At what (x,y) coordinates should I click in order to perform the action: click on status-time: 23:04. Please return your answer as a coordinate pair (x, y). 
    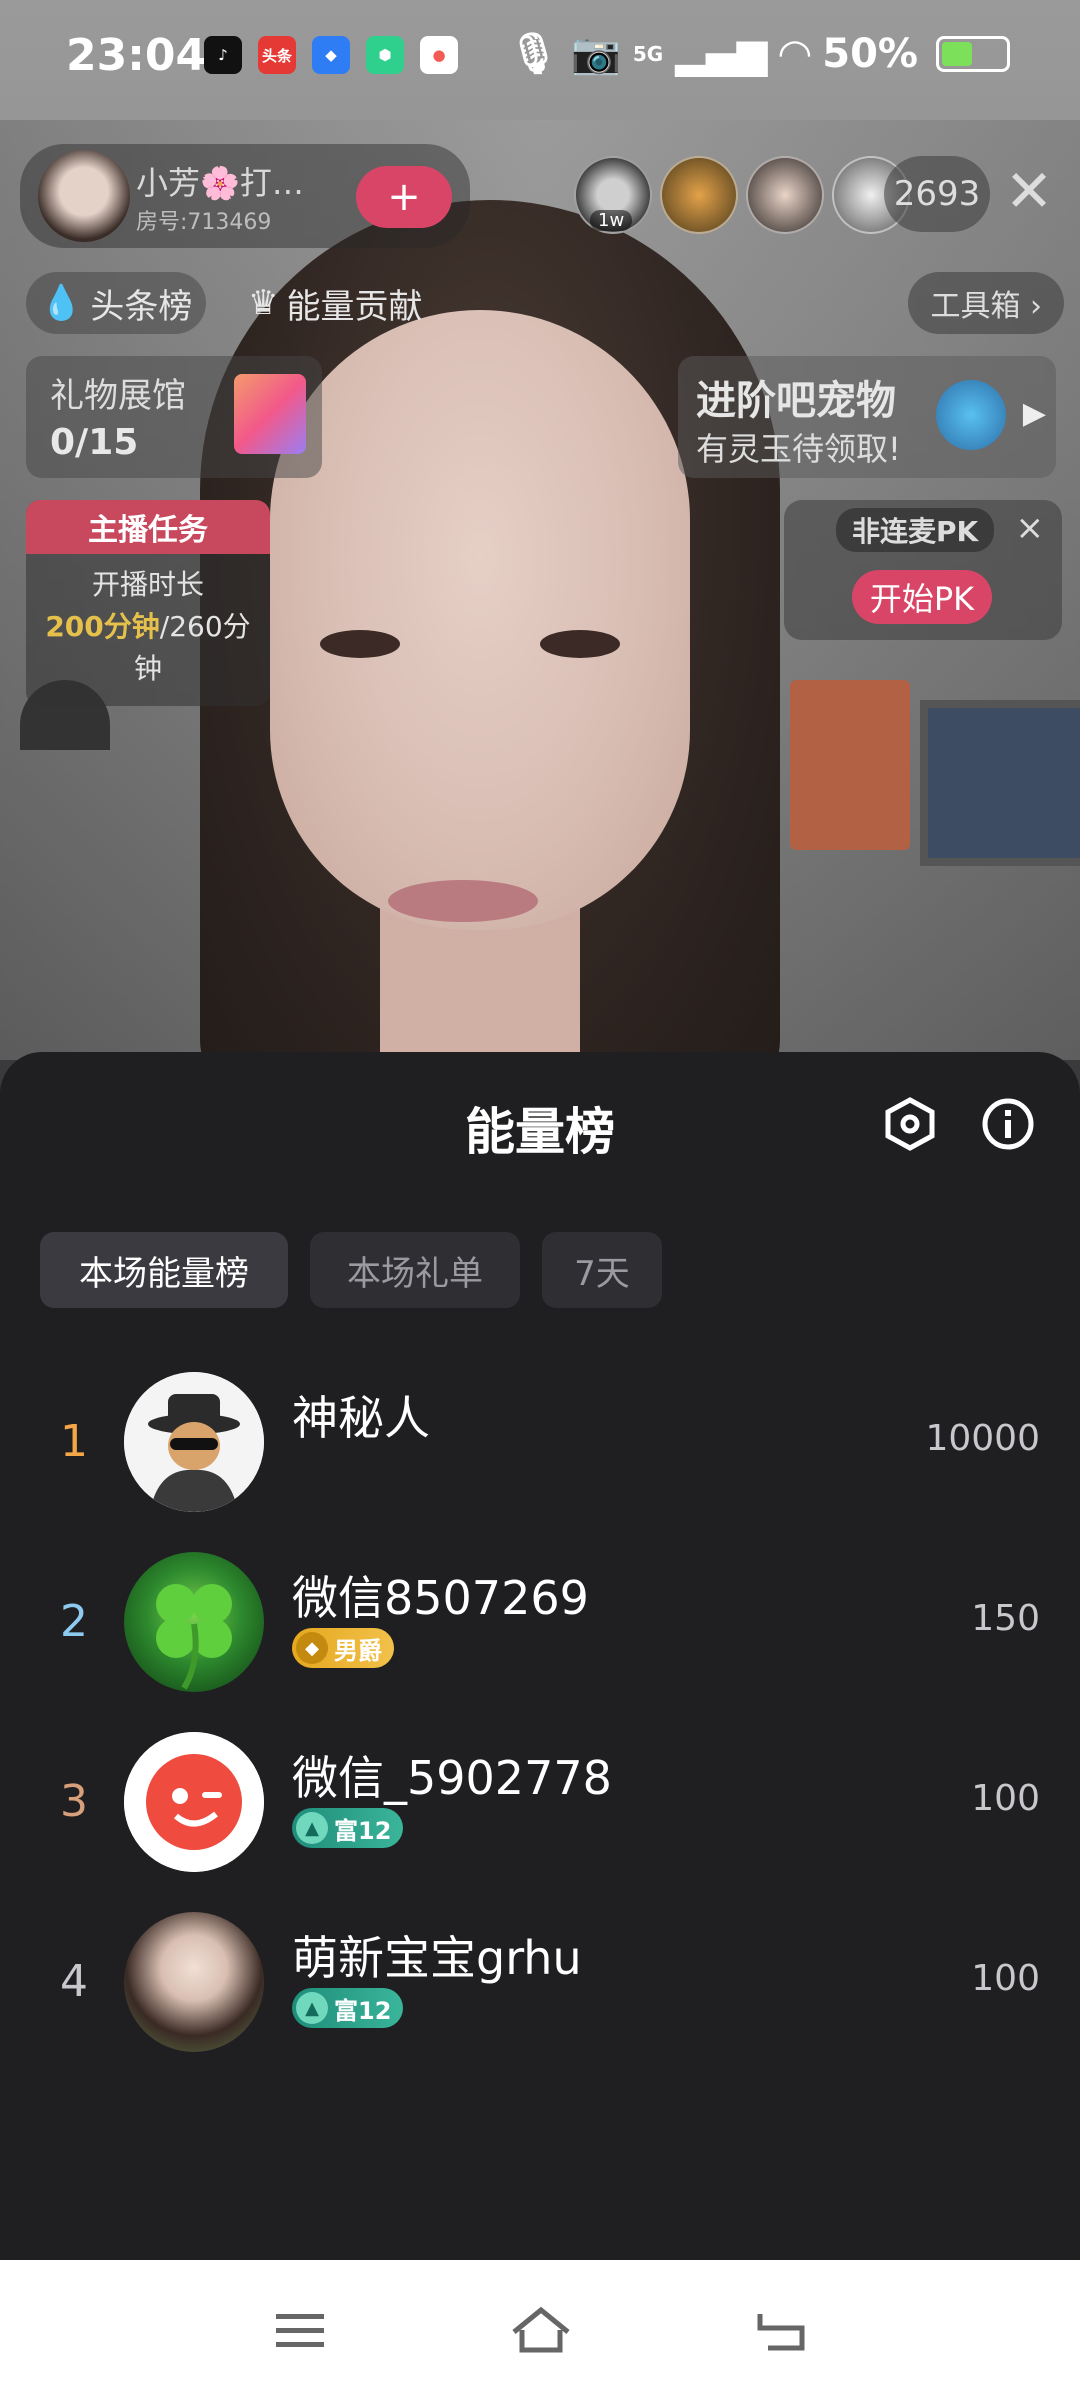
    Looking at the image, I should click on (136, 55).